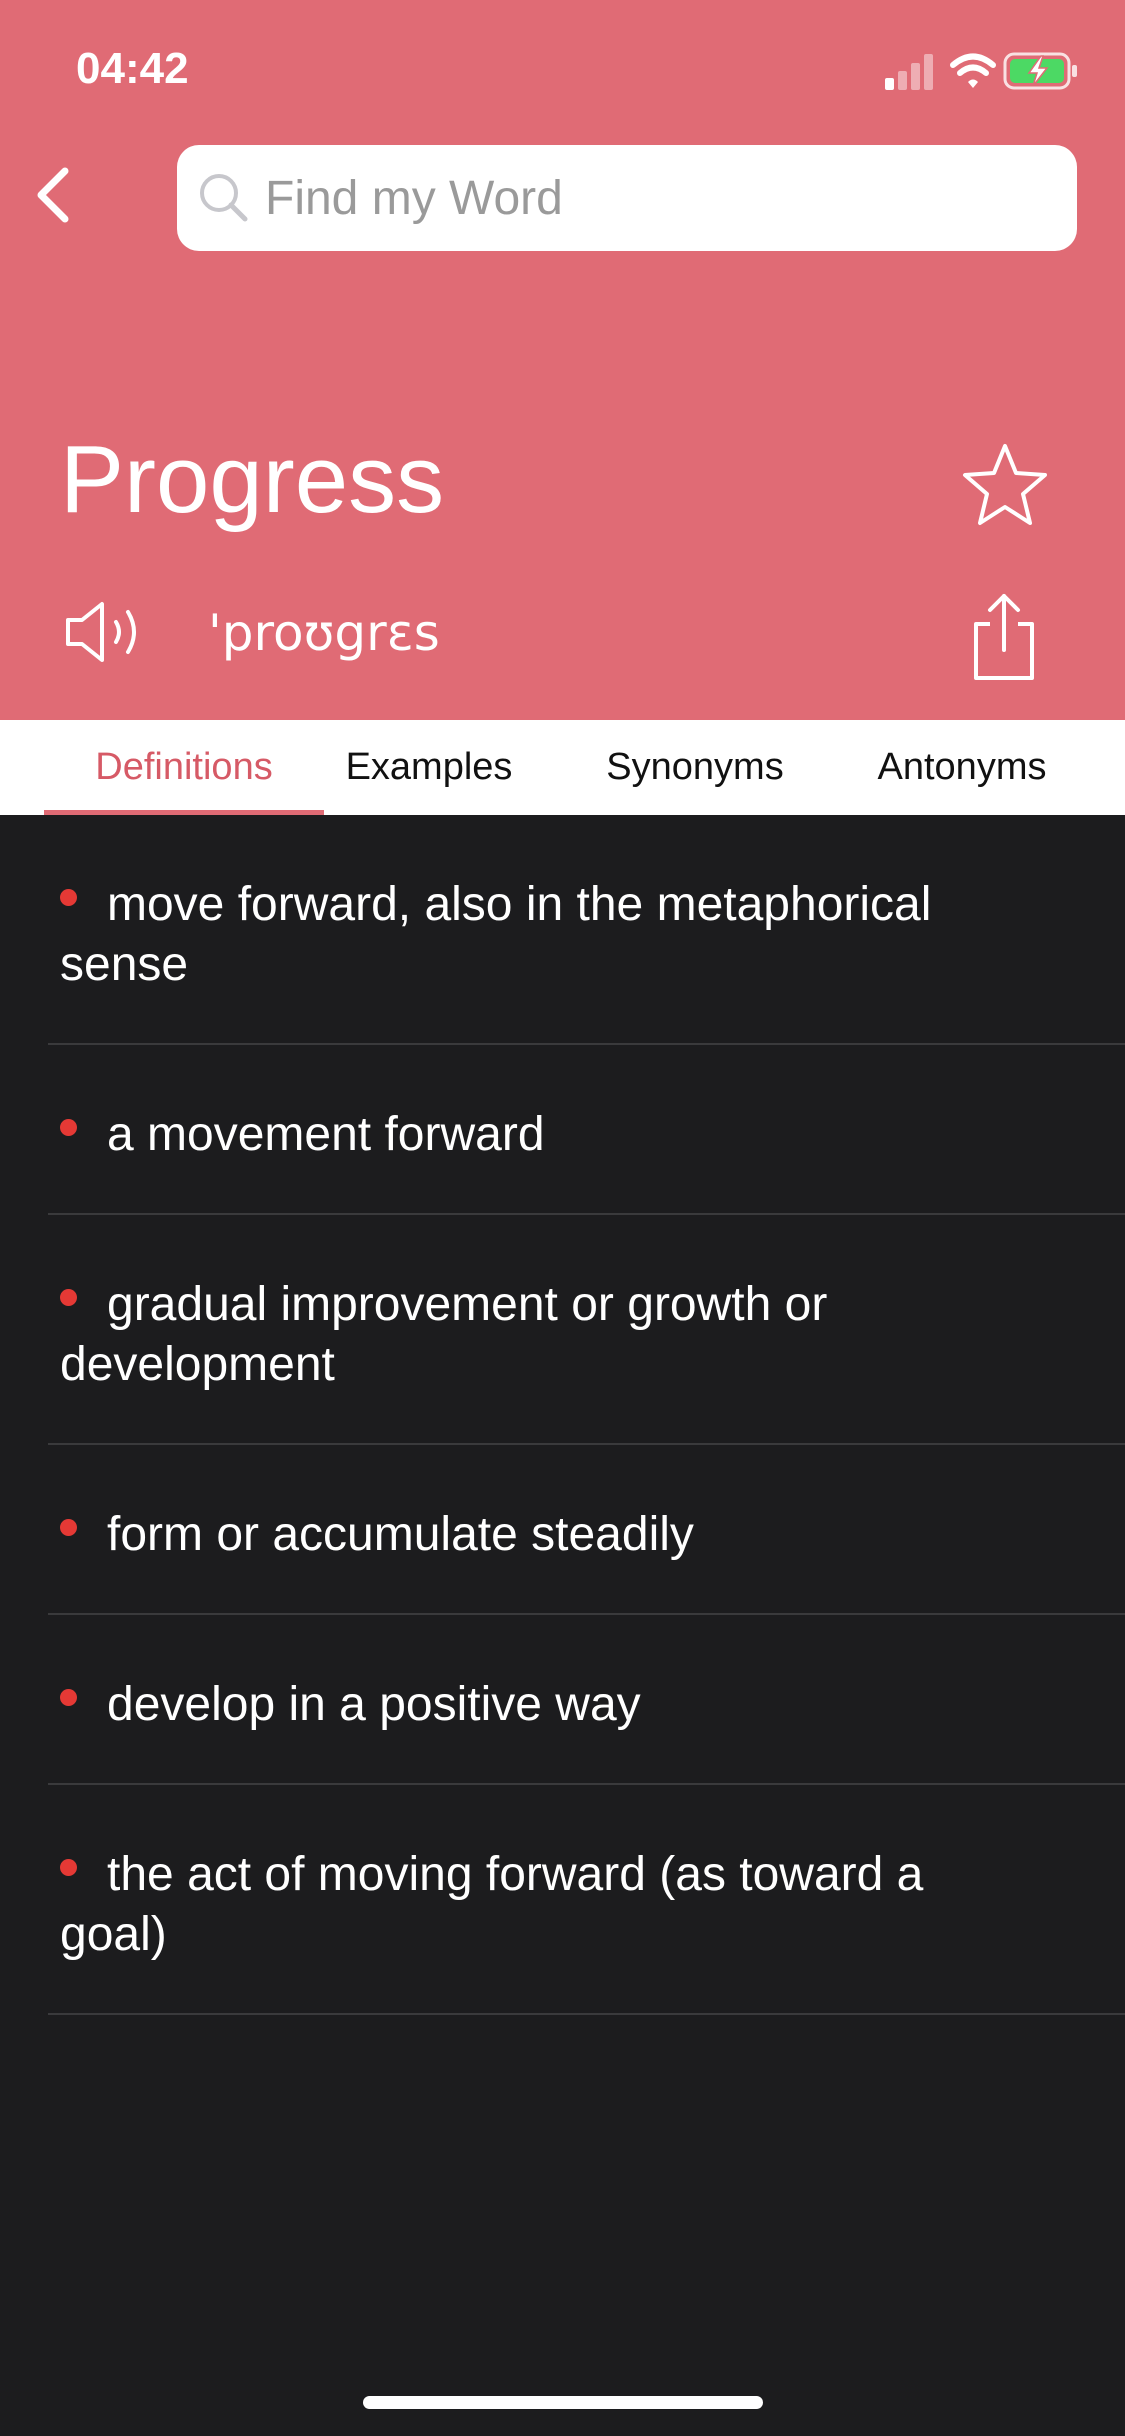  What do you see at coordinates (224, 198) in the screenshot?
I see `search-icon` at bounding box center [224, 198].